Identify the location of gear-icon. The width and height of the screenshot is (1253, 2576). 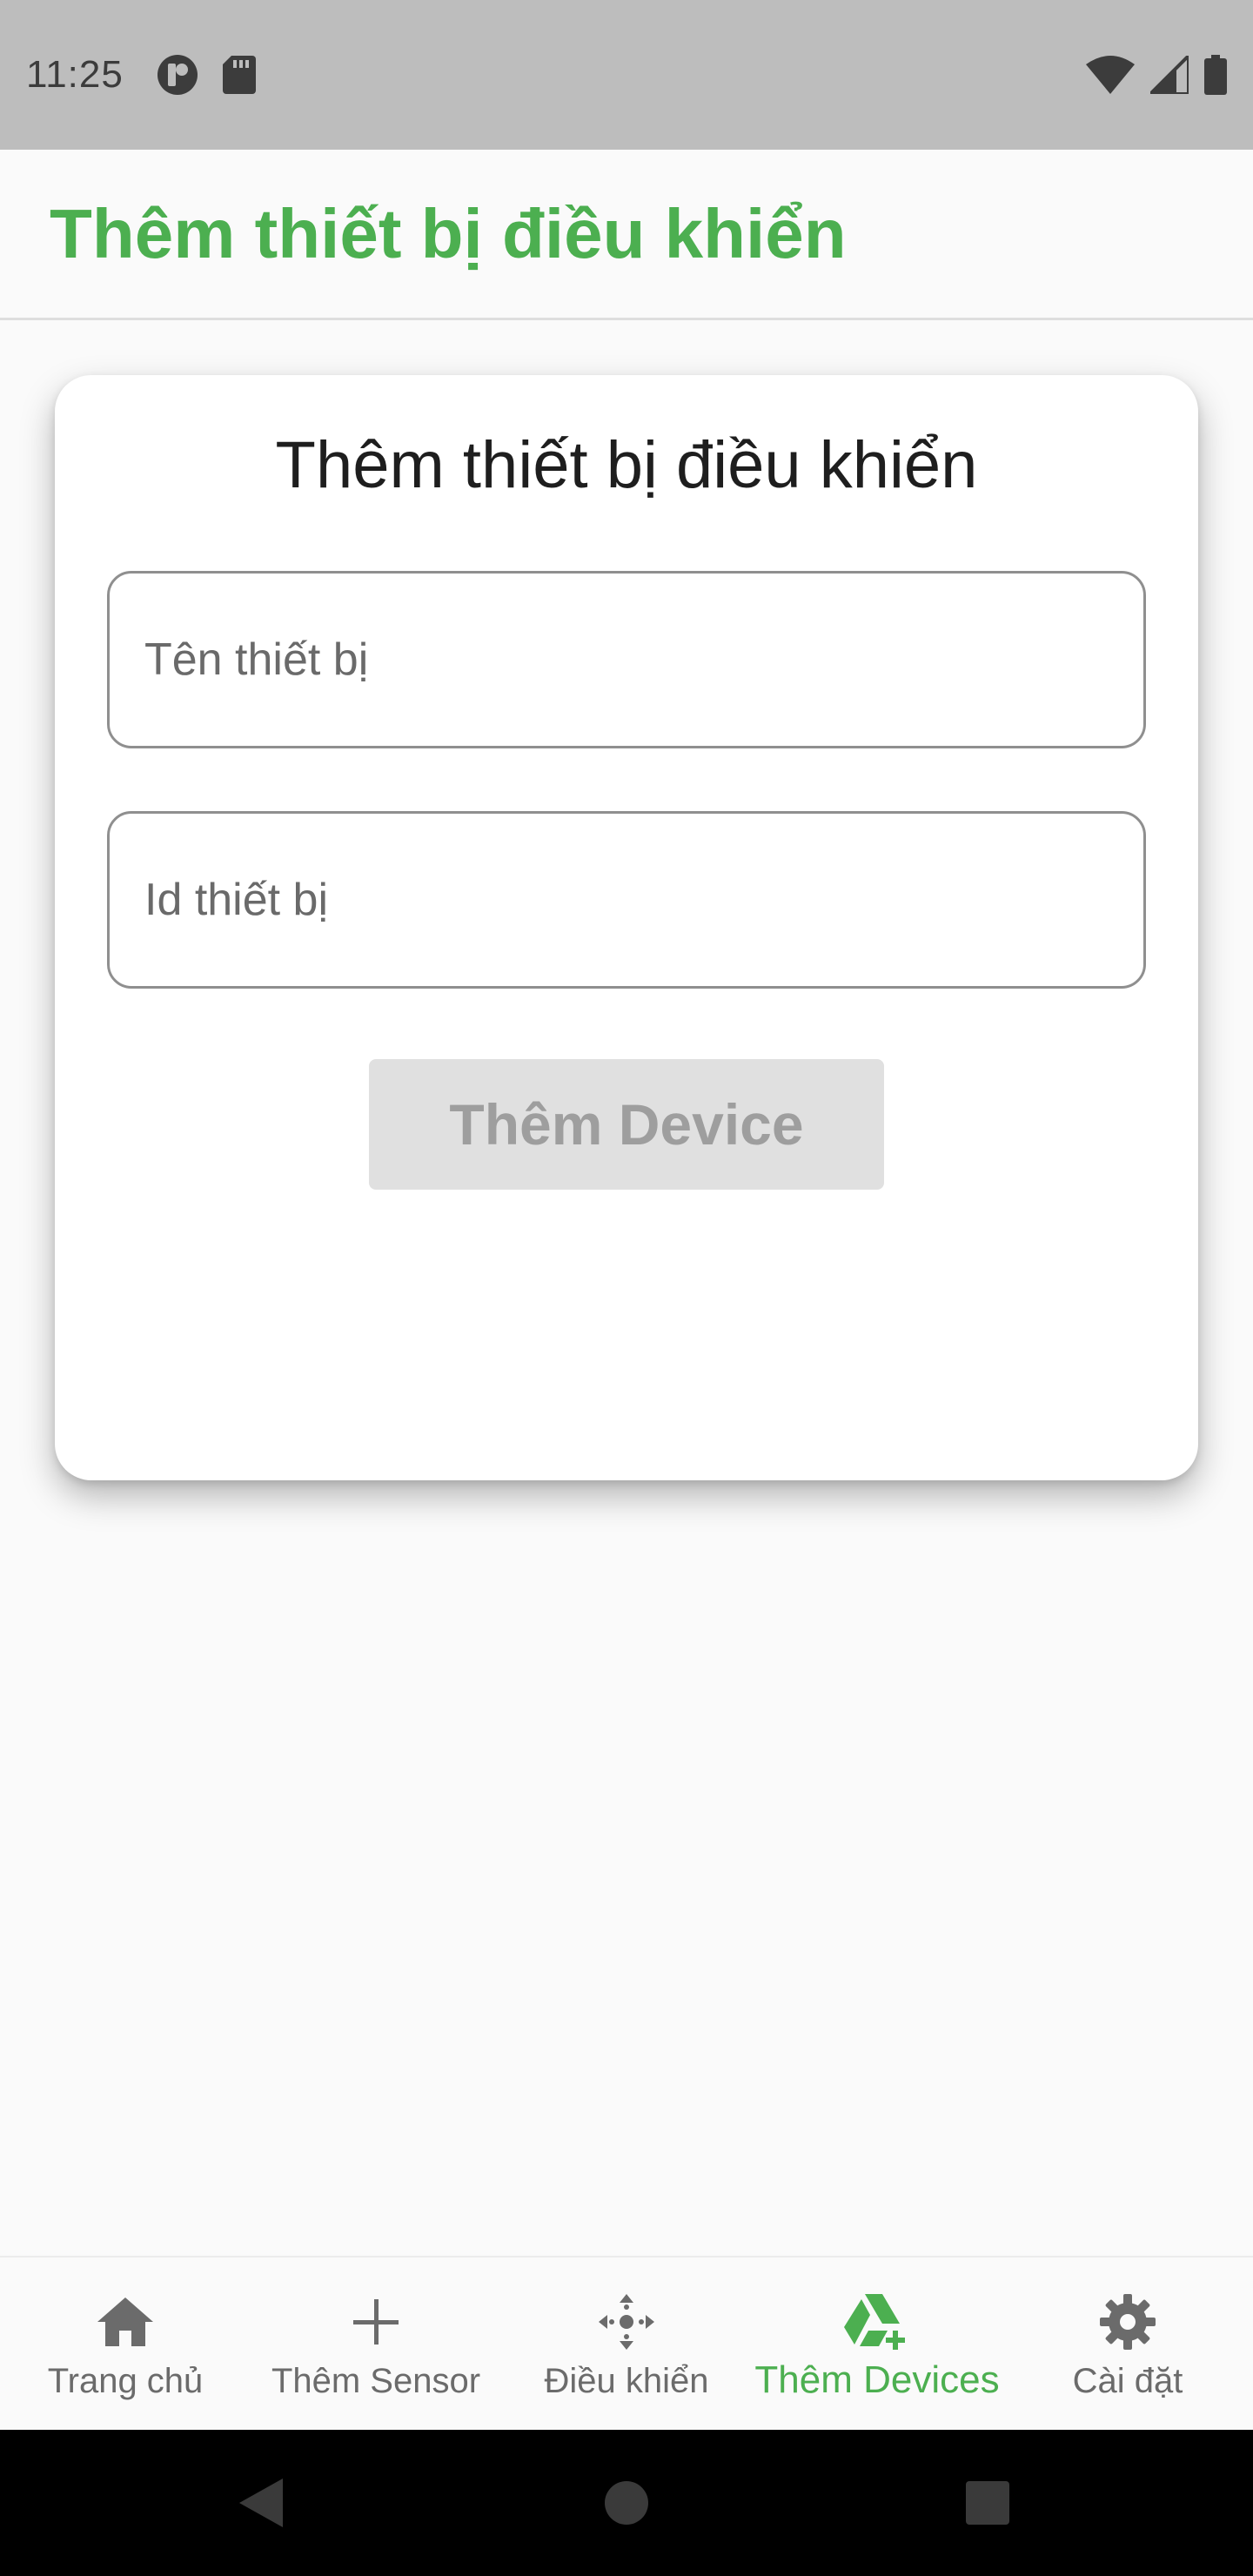
(1127, 2322).